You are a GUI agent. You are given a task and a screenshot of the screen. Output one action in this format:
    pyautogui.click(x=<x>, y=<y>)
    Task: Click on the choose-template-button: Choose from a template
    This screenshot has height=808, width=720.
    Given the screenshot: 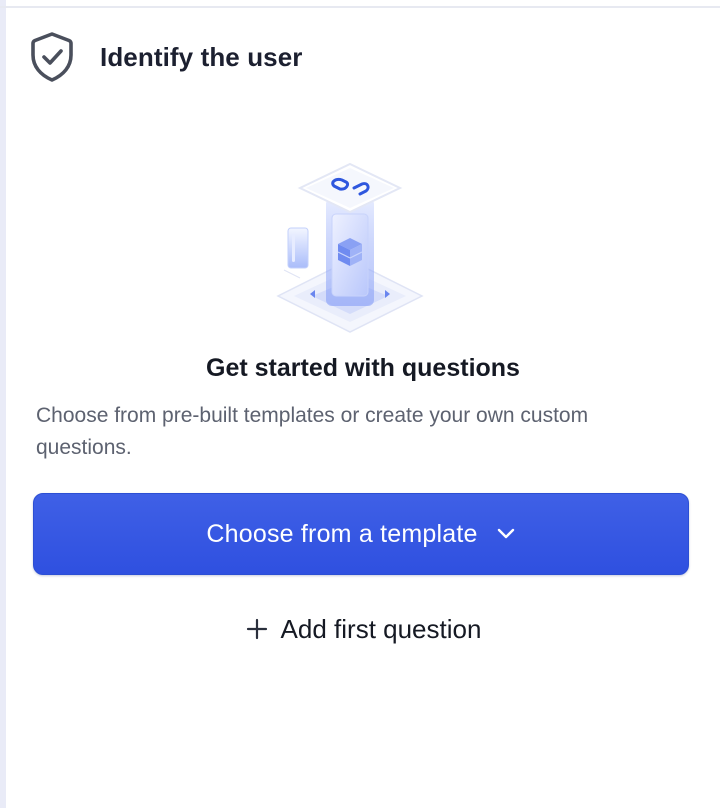 What is the action you would take?
    pyautogui.click(x=361, y=534)
    